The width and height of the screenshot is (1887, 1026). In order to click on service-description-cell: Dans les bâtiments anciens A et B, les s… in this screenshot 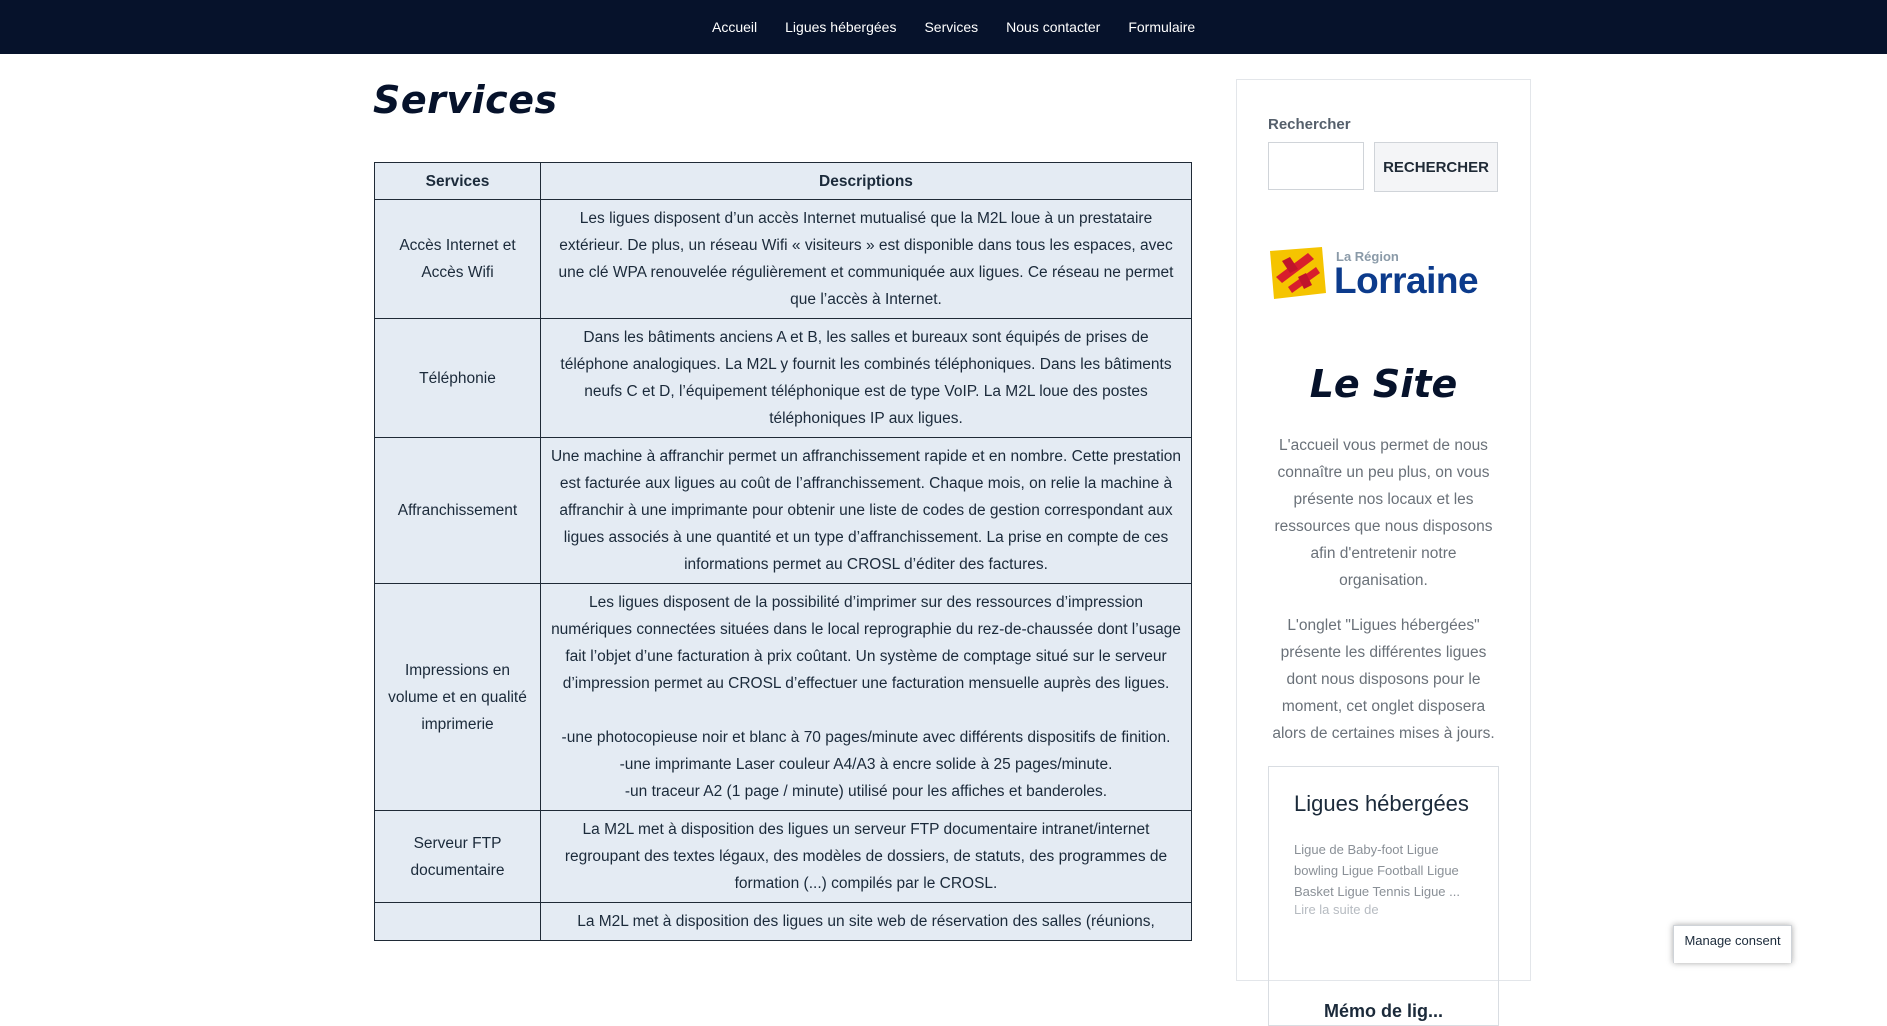, I will do `click(866, 378)`.